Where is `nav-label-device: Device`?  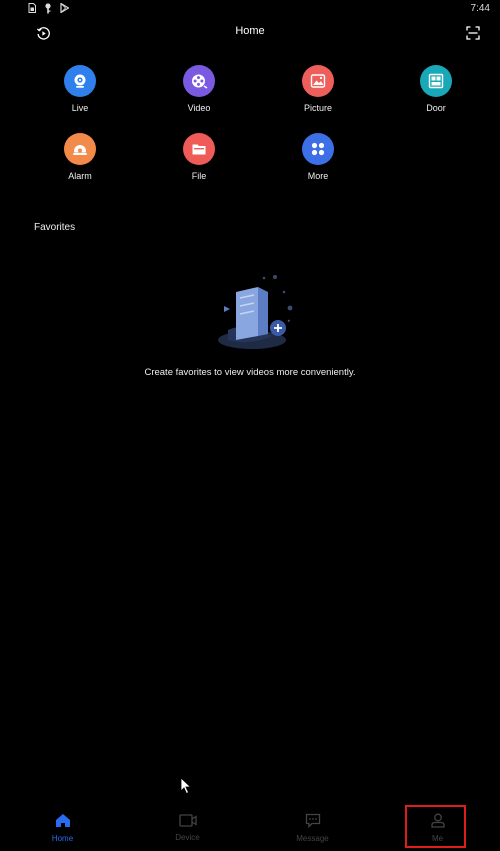 nav-label-device: Device is located at coordinates (187, 837).